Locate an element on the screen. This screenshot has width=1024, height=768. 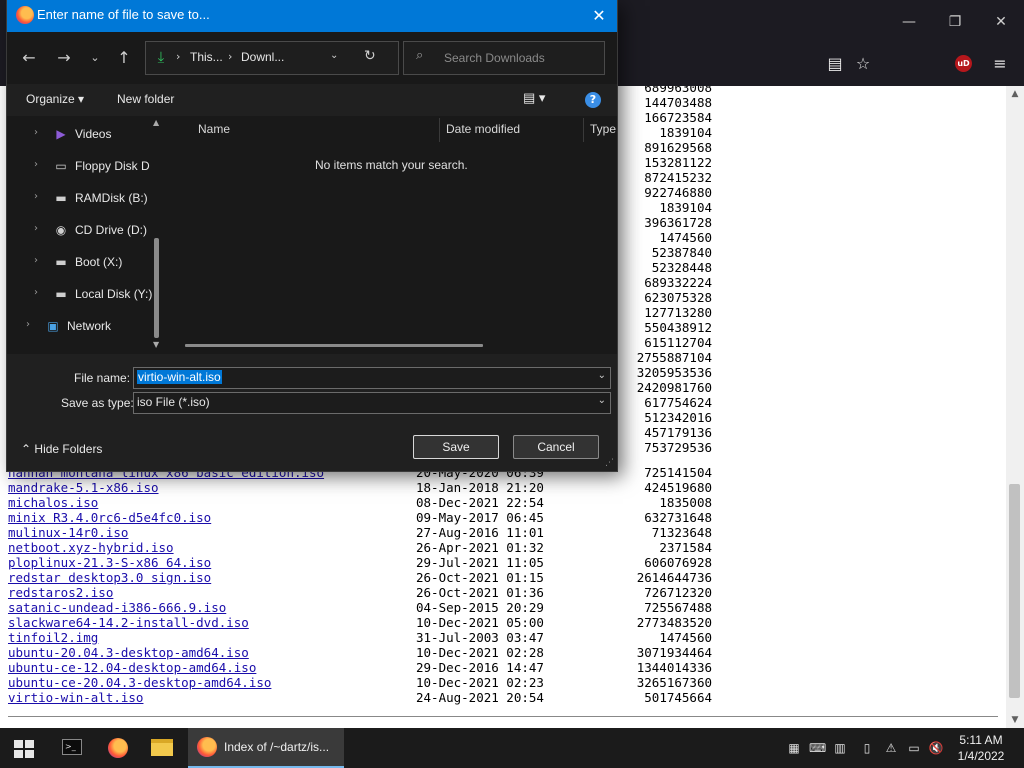
scroll-up-arrow-icon: ▲ is located at coordinates (1015, 94).